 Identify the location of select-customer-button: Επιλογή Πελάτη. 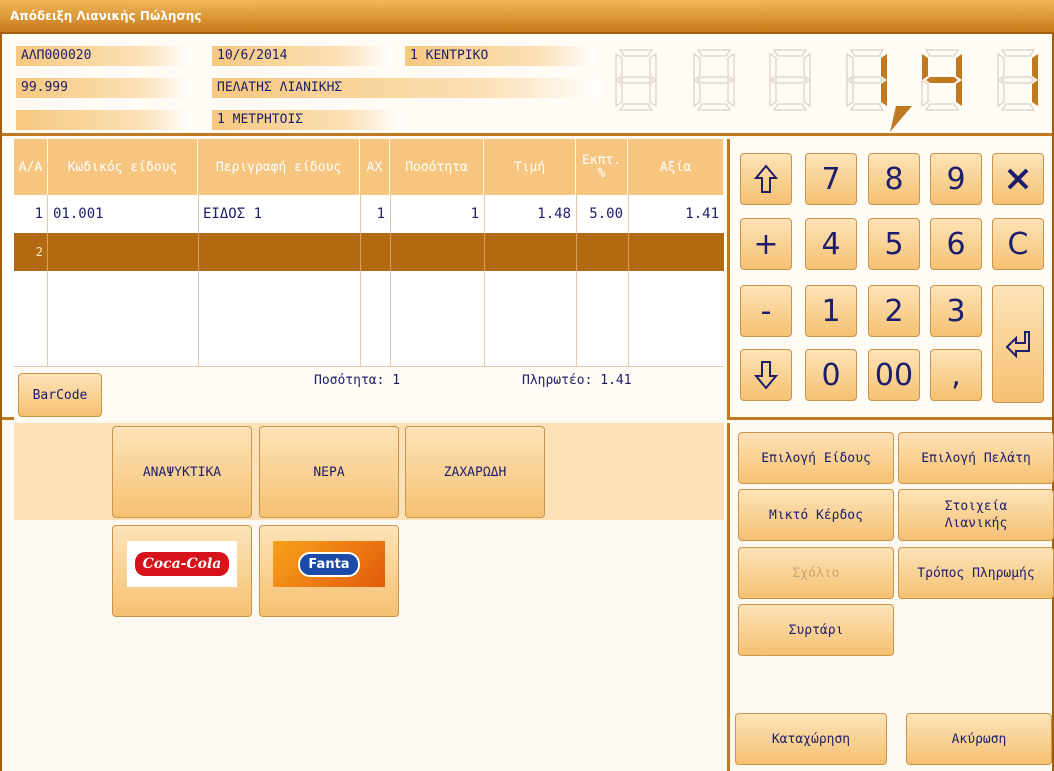
(976, 458).